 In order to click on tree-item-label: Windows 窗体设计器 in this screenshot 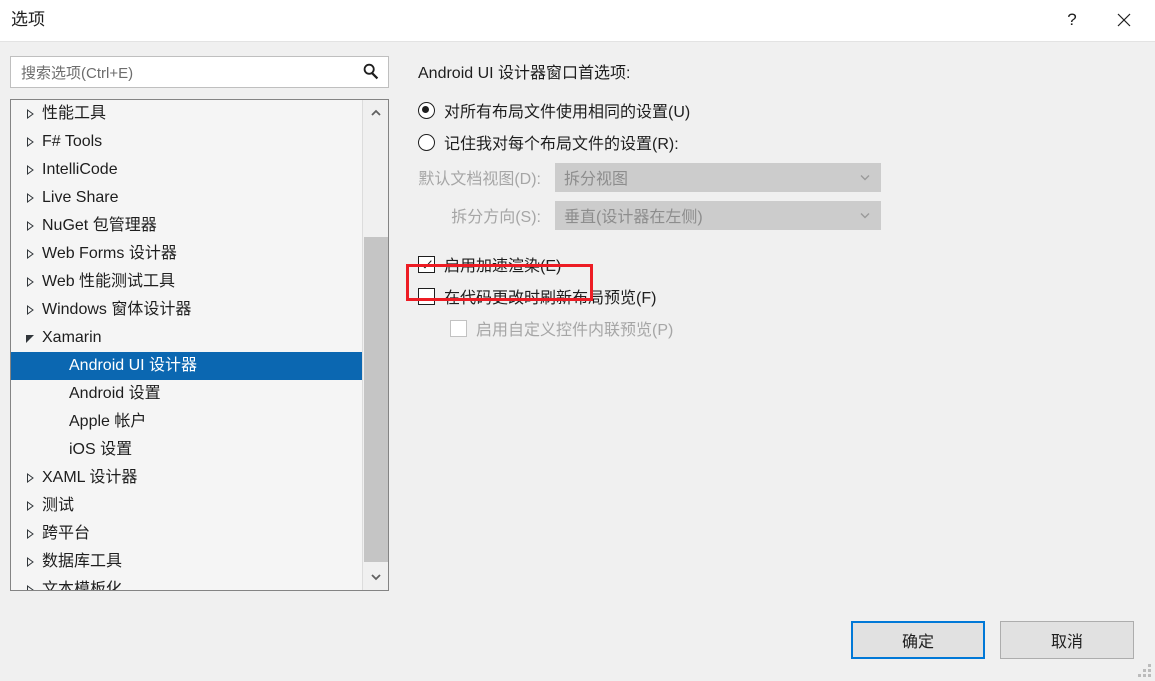, I will do `click(117, 309)`.